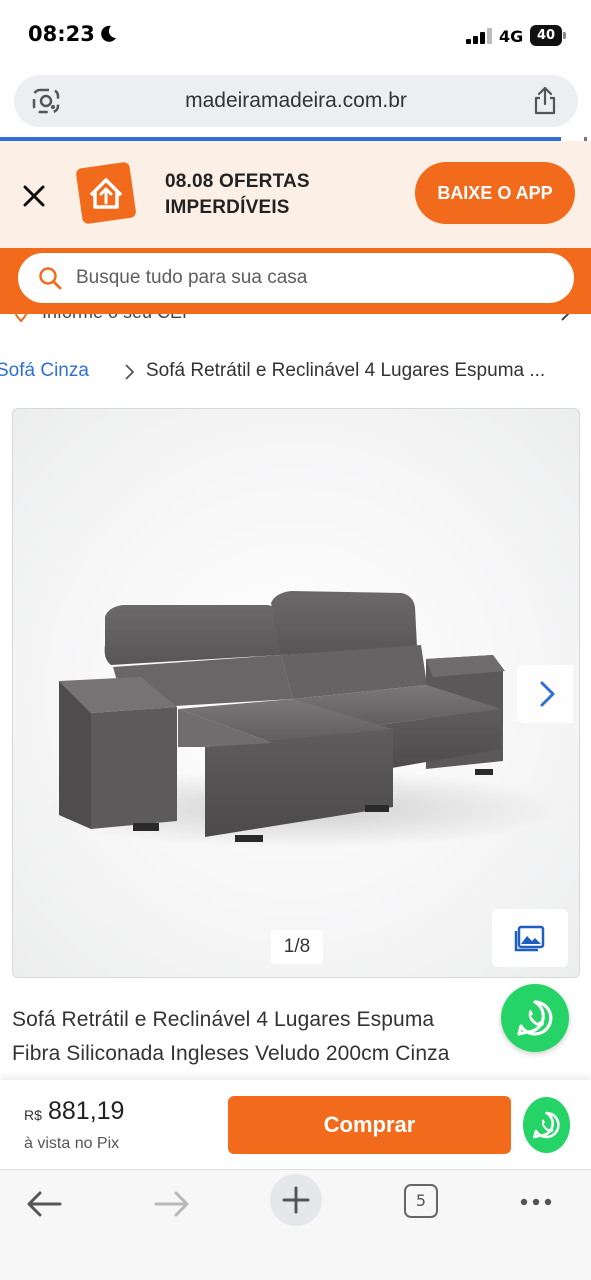 The width and height of the screenshot is (591, 1280). I want to click on buy-button: Comprar, so click(369, 1125).